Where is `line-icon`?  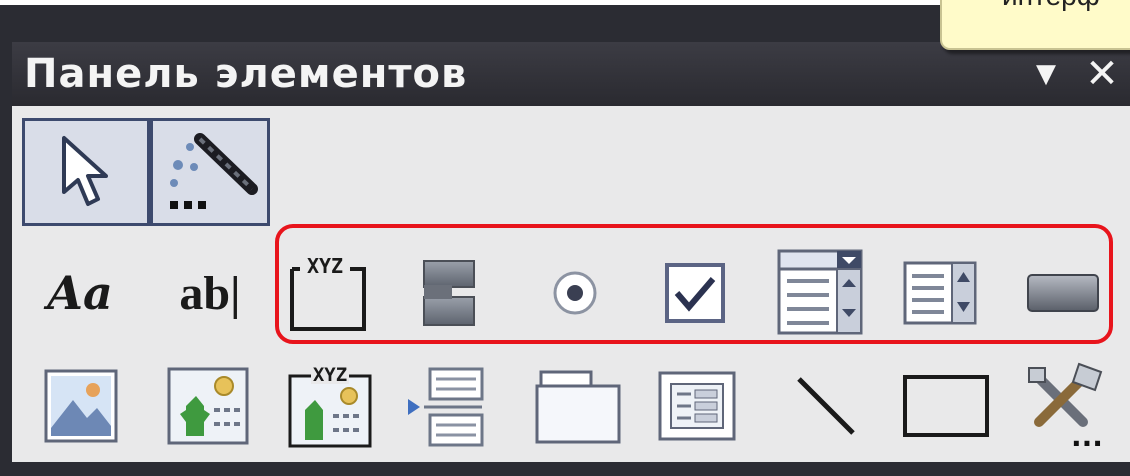 line-icon is located at coordinates (826, 406).